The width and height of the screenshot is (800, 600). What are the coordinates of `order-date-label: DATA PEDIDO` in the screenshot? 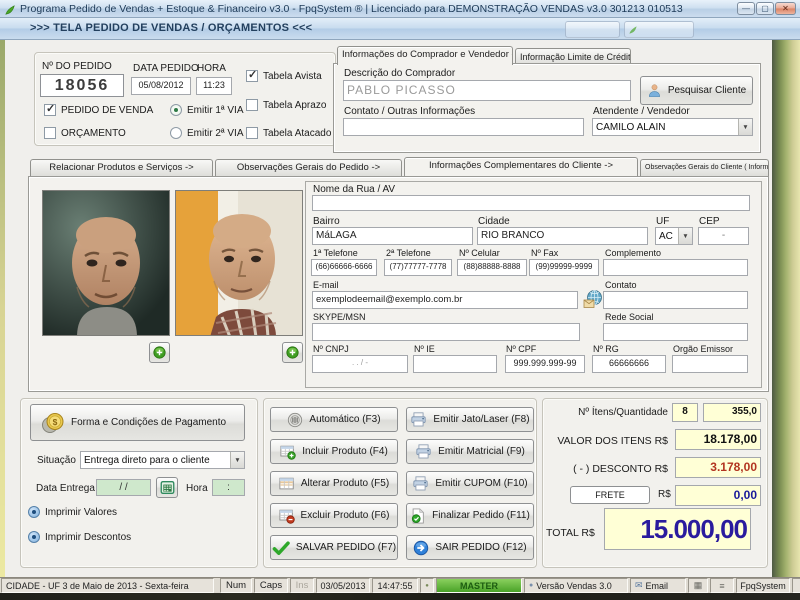 It's located at (166, 68).